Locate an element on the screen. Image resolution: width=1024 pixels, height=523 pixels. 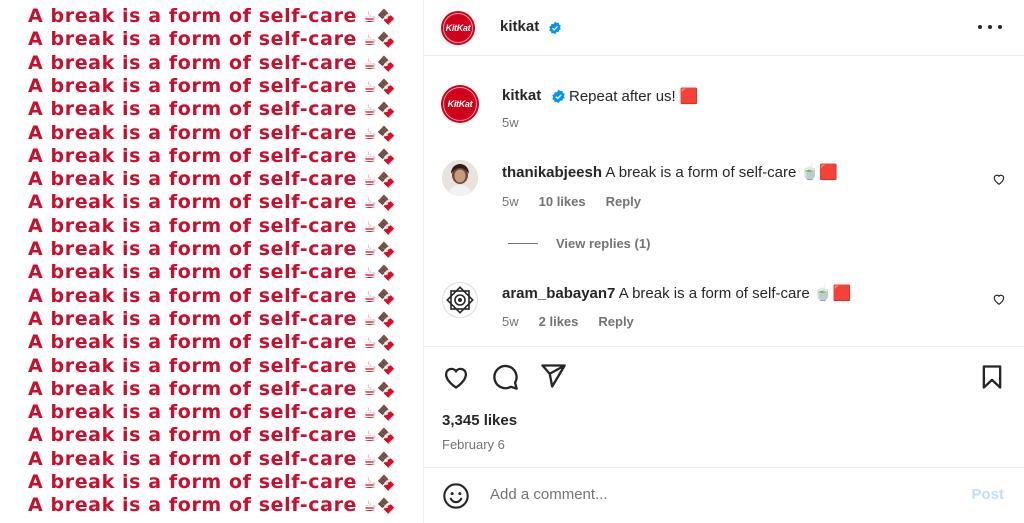
comment-likes: 10 likes is located at coordinates (562, 201).